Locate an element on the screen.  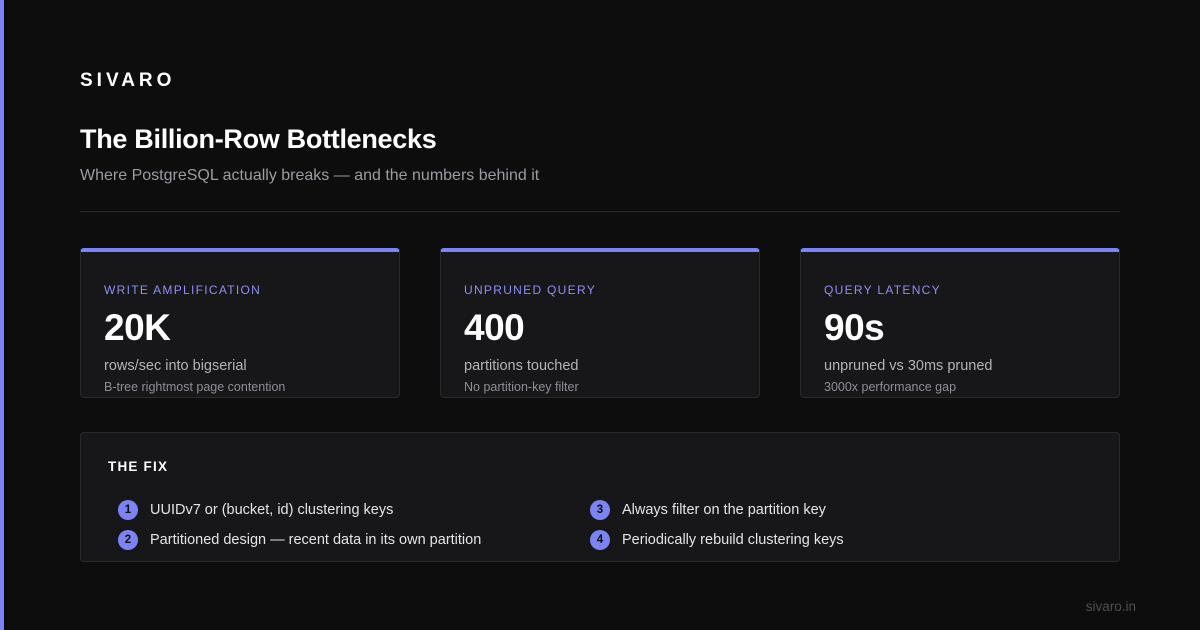
page-title: The Billion-Row Bottlenecks is located at coordinates (258, 139).